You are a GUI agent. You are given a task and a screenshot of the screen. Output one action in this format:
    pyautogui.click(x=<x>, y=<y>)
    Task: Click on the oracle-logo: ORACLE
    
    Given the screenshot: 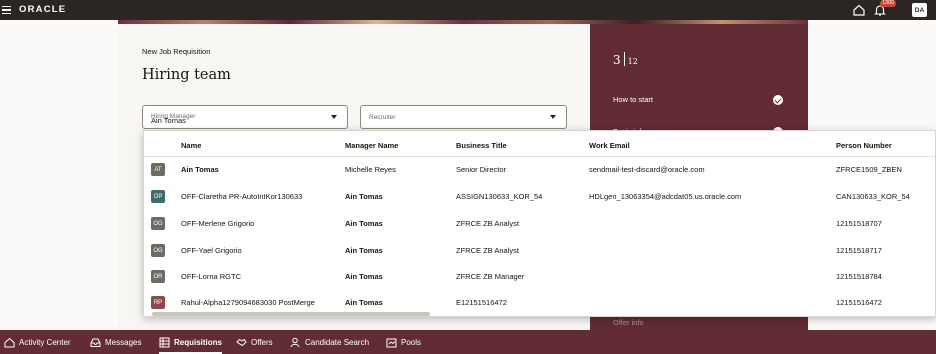 What is the action you would take?
    pyautogui.click(x=42, y=9)
    